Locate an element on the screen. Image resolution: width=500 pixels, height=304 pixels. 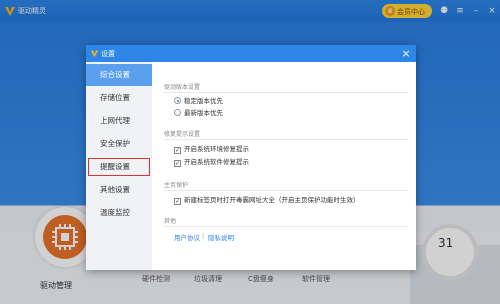
radio-latest-first: 最新版本优先 is located at coordinates (198, 112).